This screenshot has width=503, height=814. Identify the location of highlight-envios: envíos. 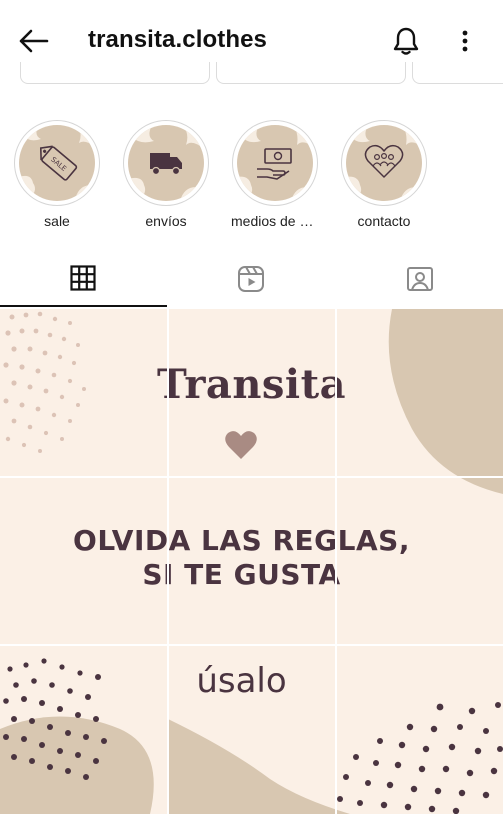
(166, 174).